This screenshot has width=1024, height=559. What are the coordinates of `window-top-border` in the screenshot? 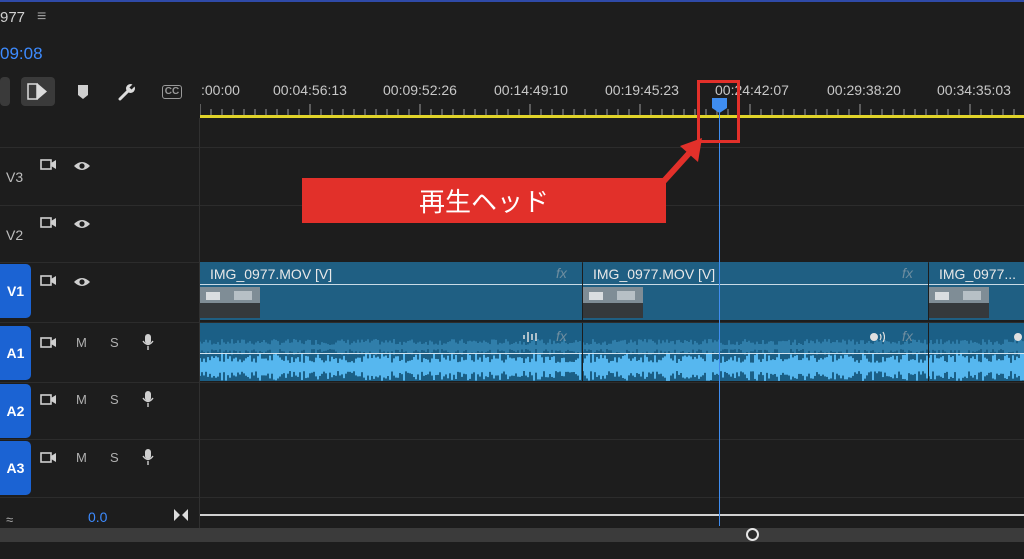 It's located at (512, 1).